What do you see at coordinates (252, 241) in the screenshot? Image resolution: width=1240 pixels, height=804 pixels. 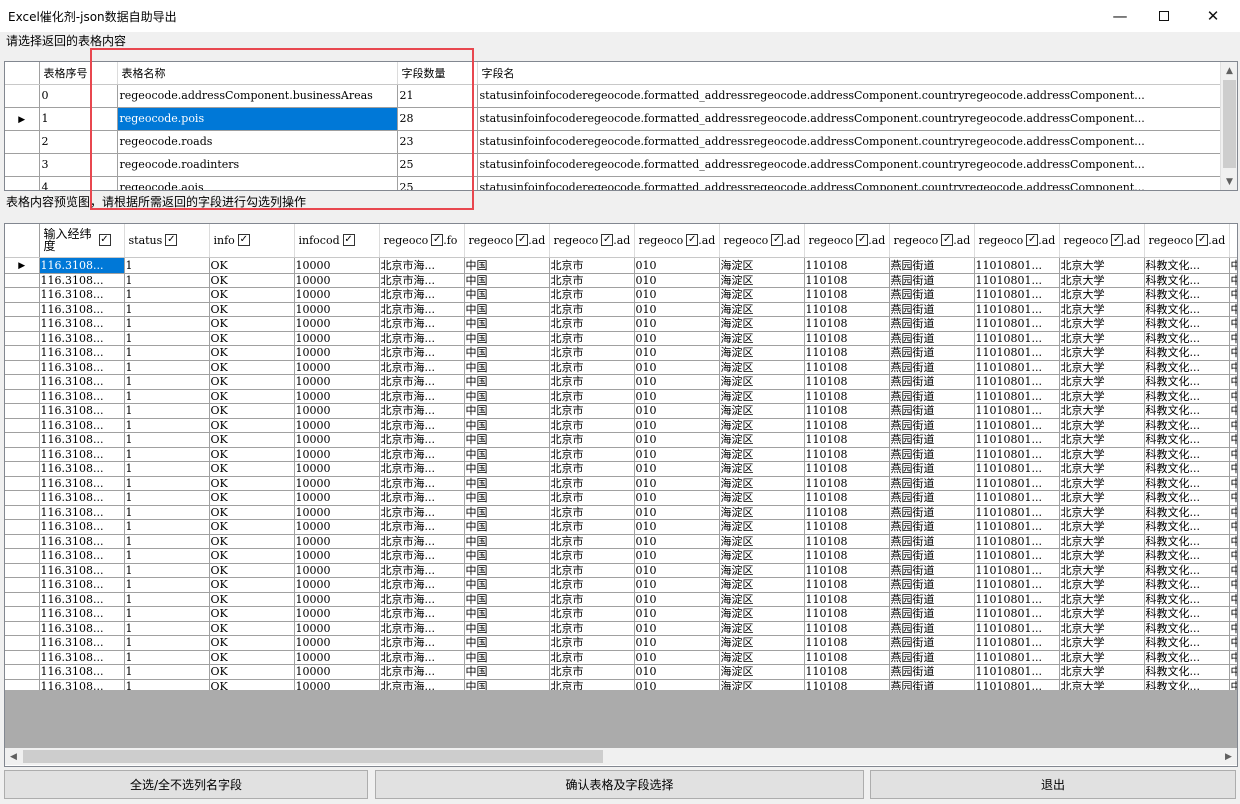 I see `preview-column-header: info ✓` at bounding box center [252, 241].